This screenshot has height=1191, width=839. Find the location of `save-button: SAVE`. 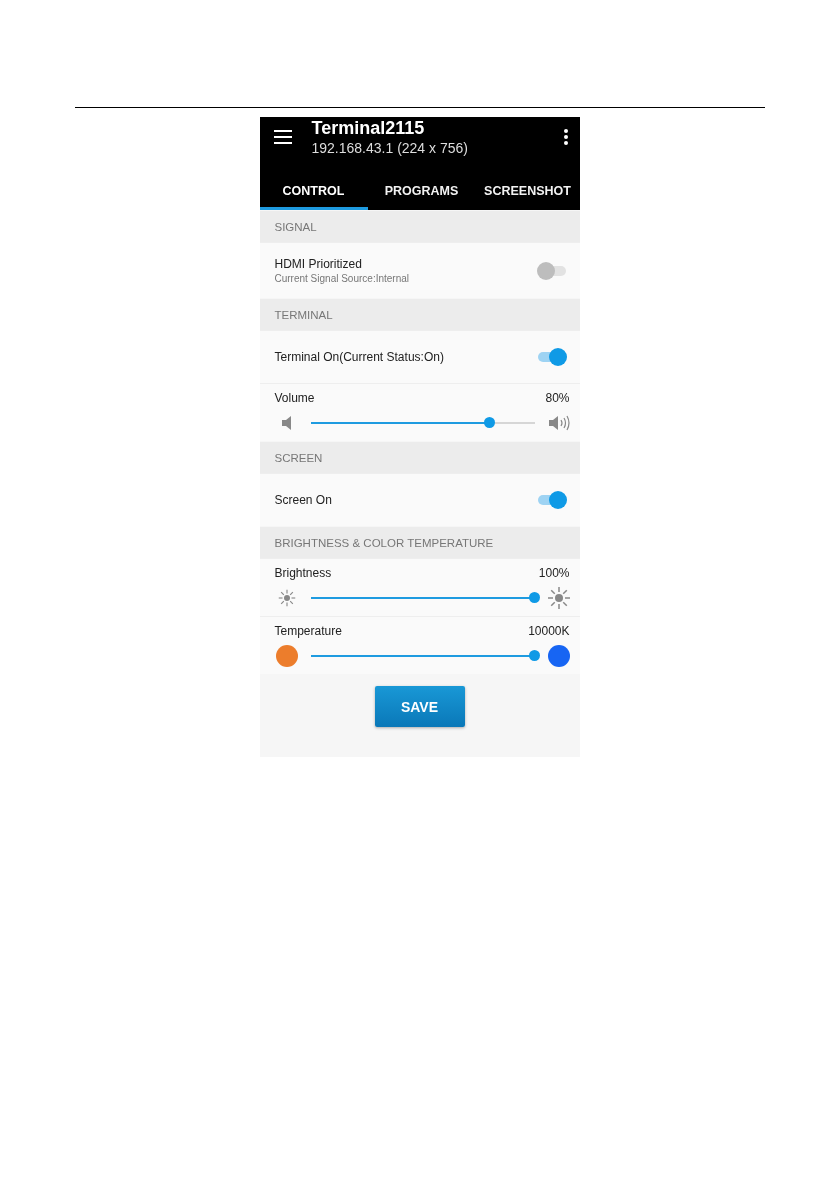

save-button: SAVE is located at coordinates (419, 706).